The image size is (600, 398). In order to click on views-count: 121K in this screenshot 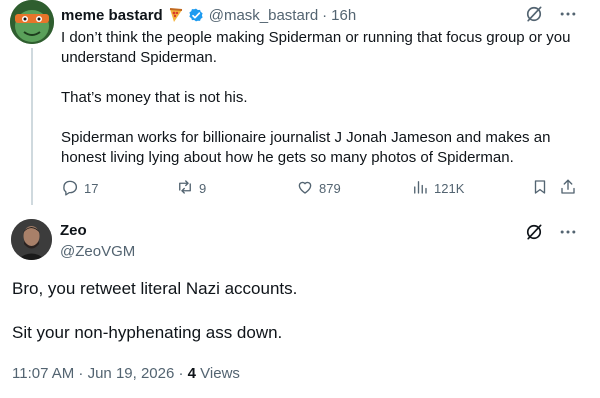, I will do `click(449, 188)`.